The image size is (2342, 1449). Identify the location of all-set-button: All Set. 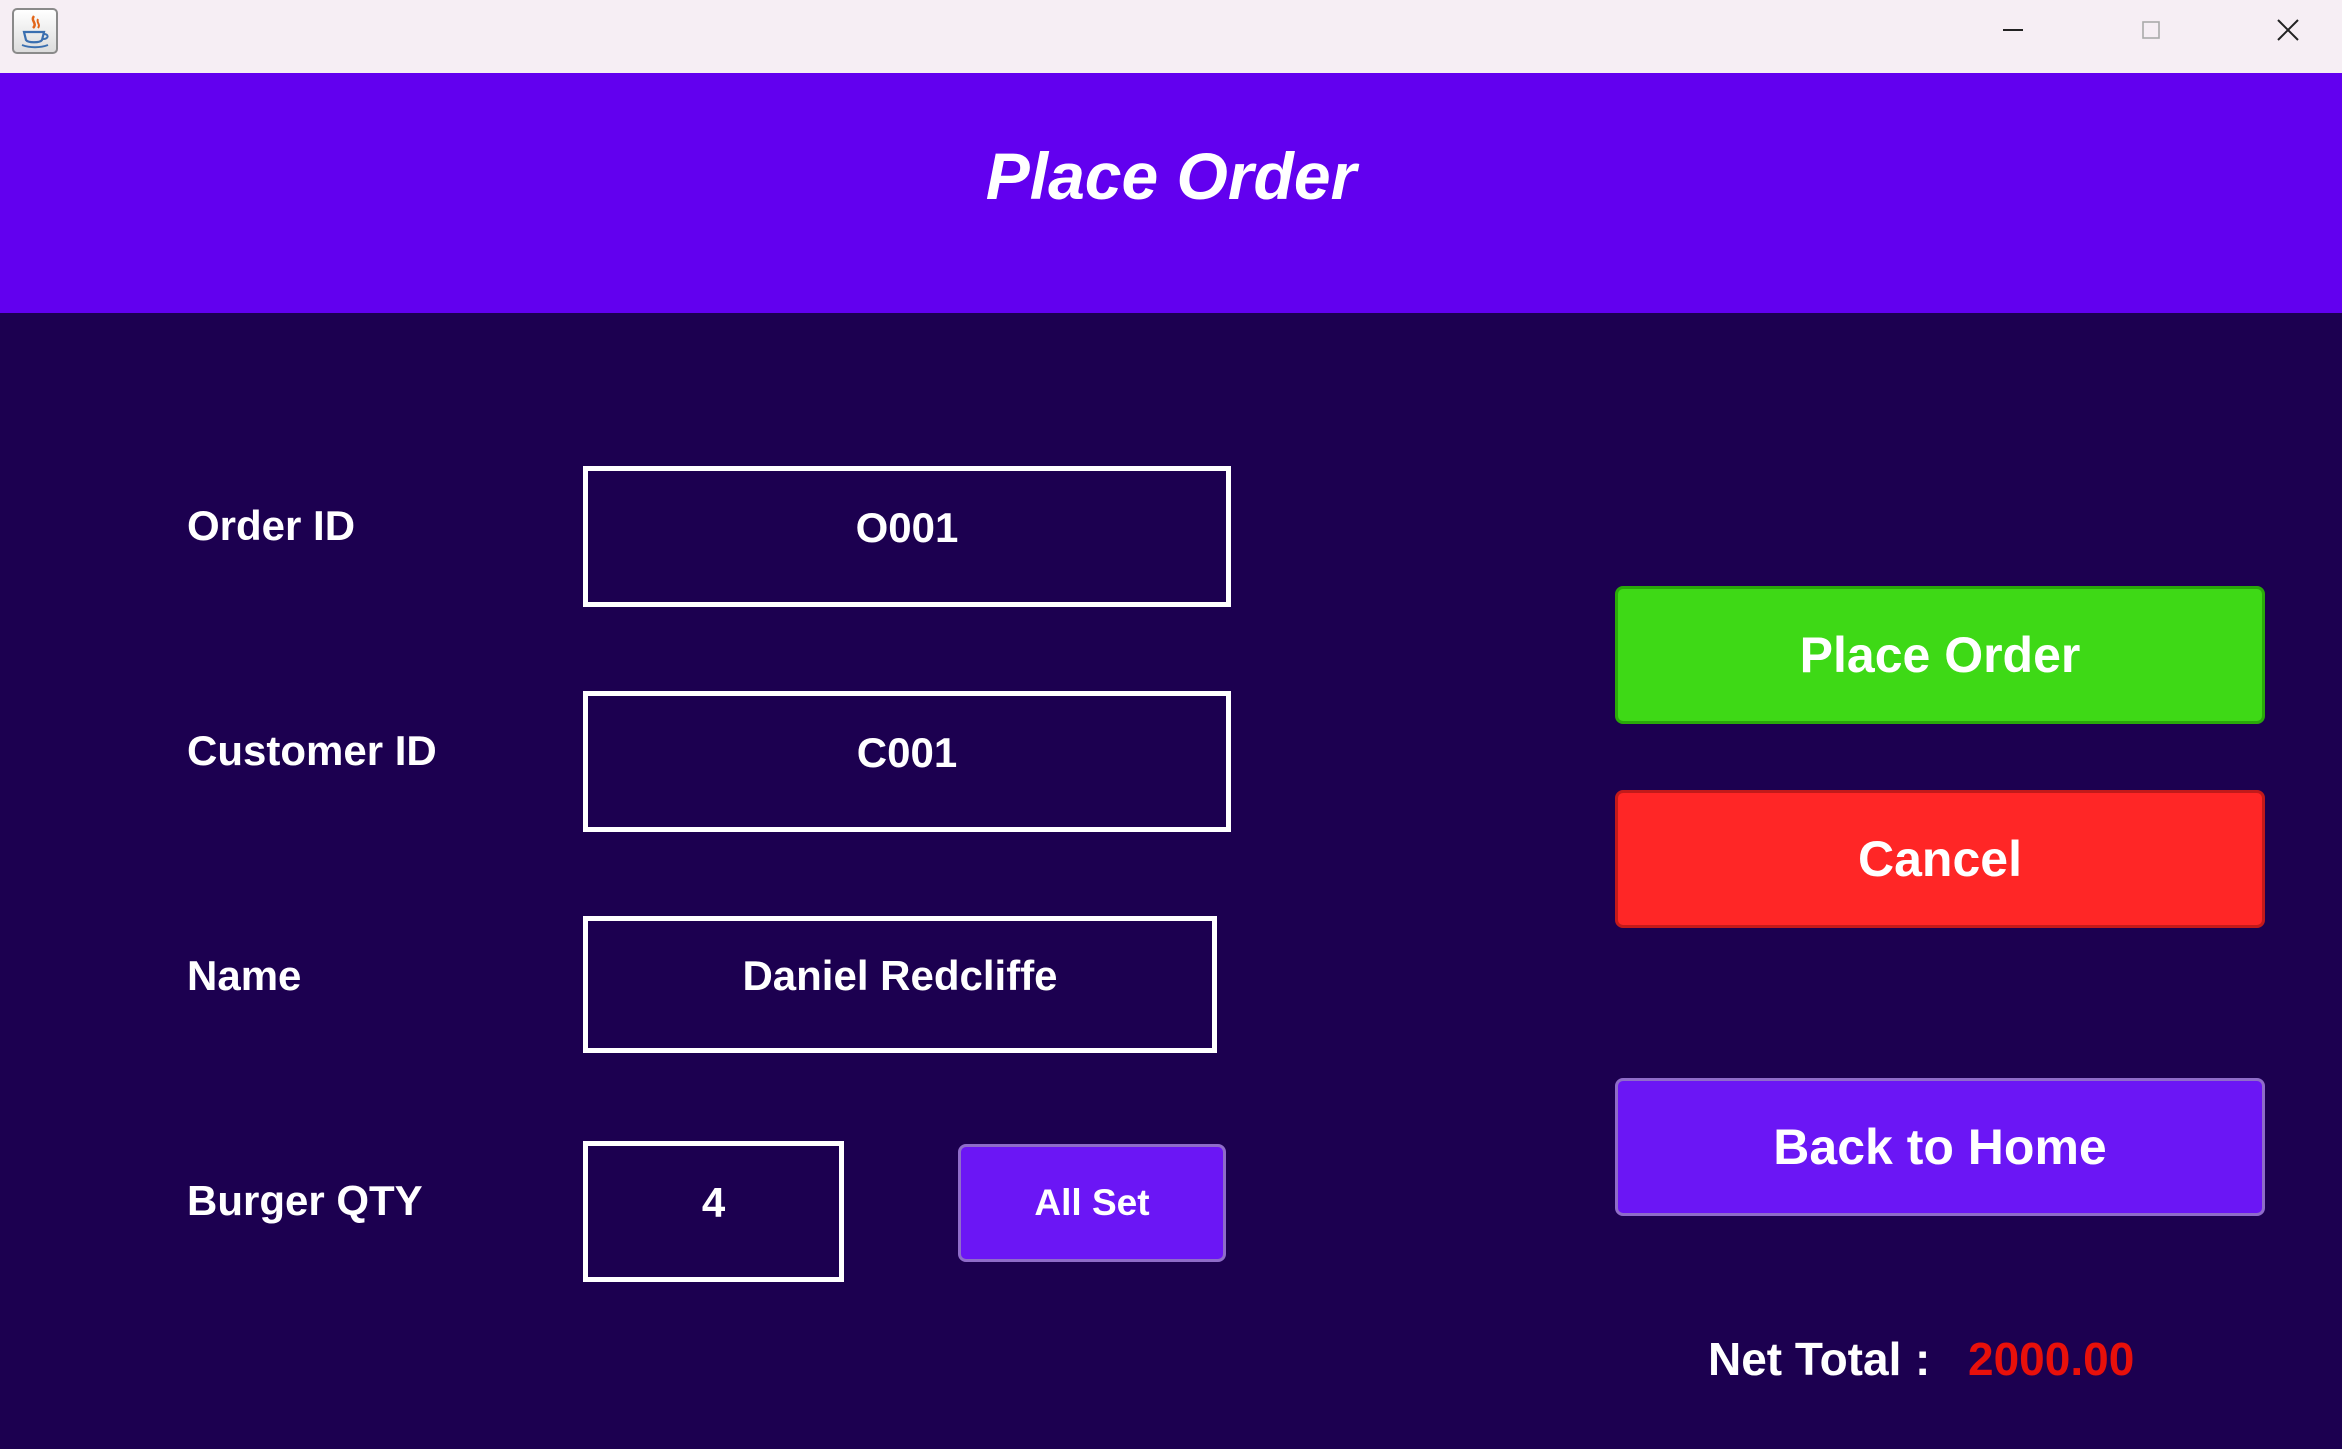
(1092, 1203).